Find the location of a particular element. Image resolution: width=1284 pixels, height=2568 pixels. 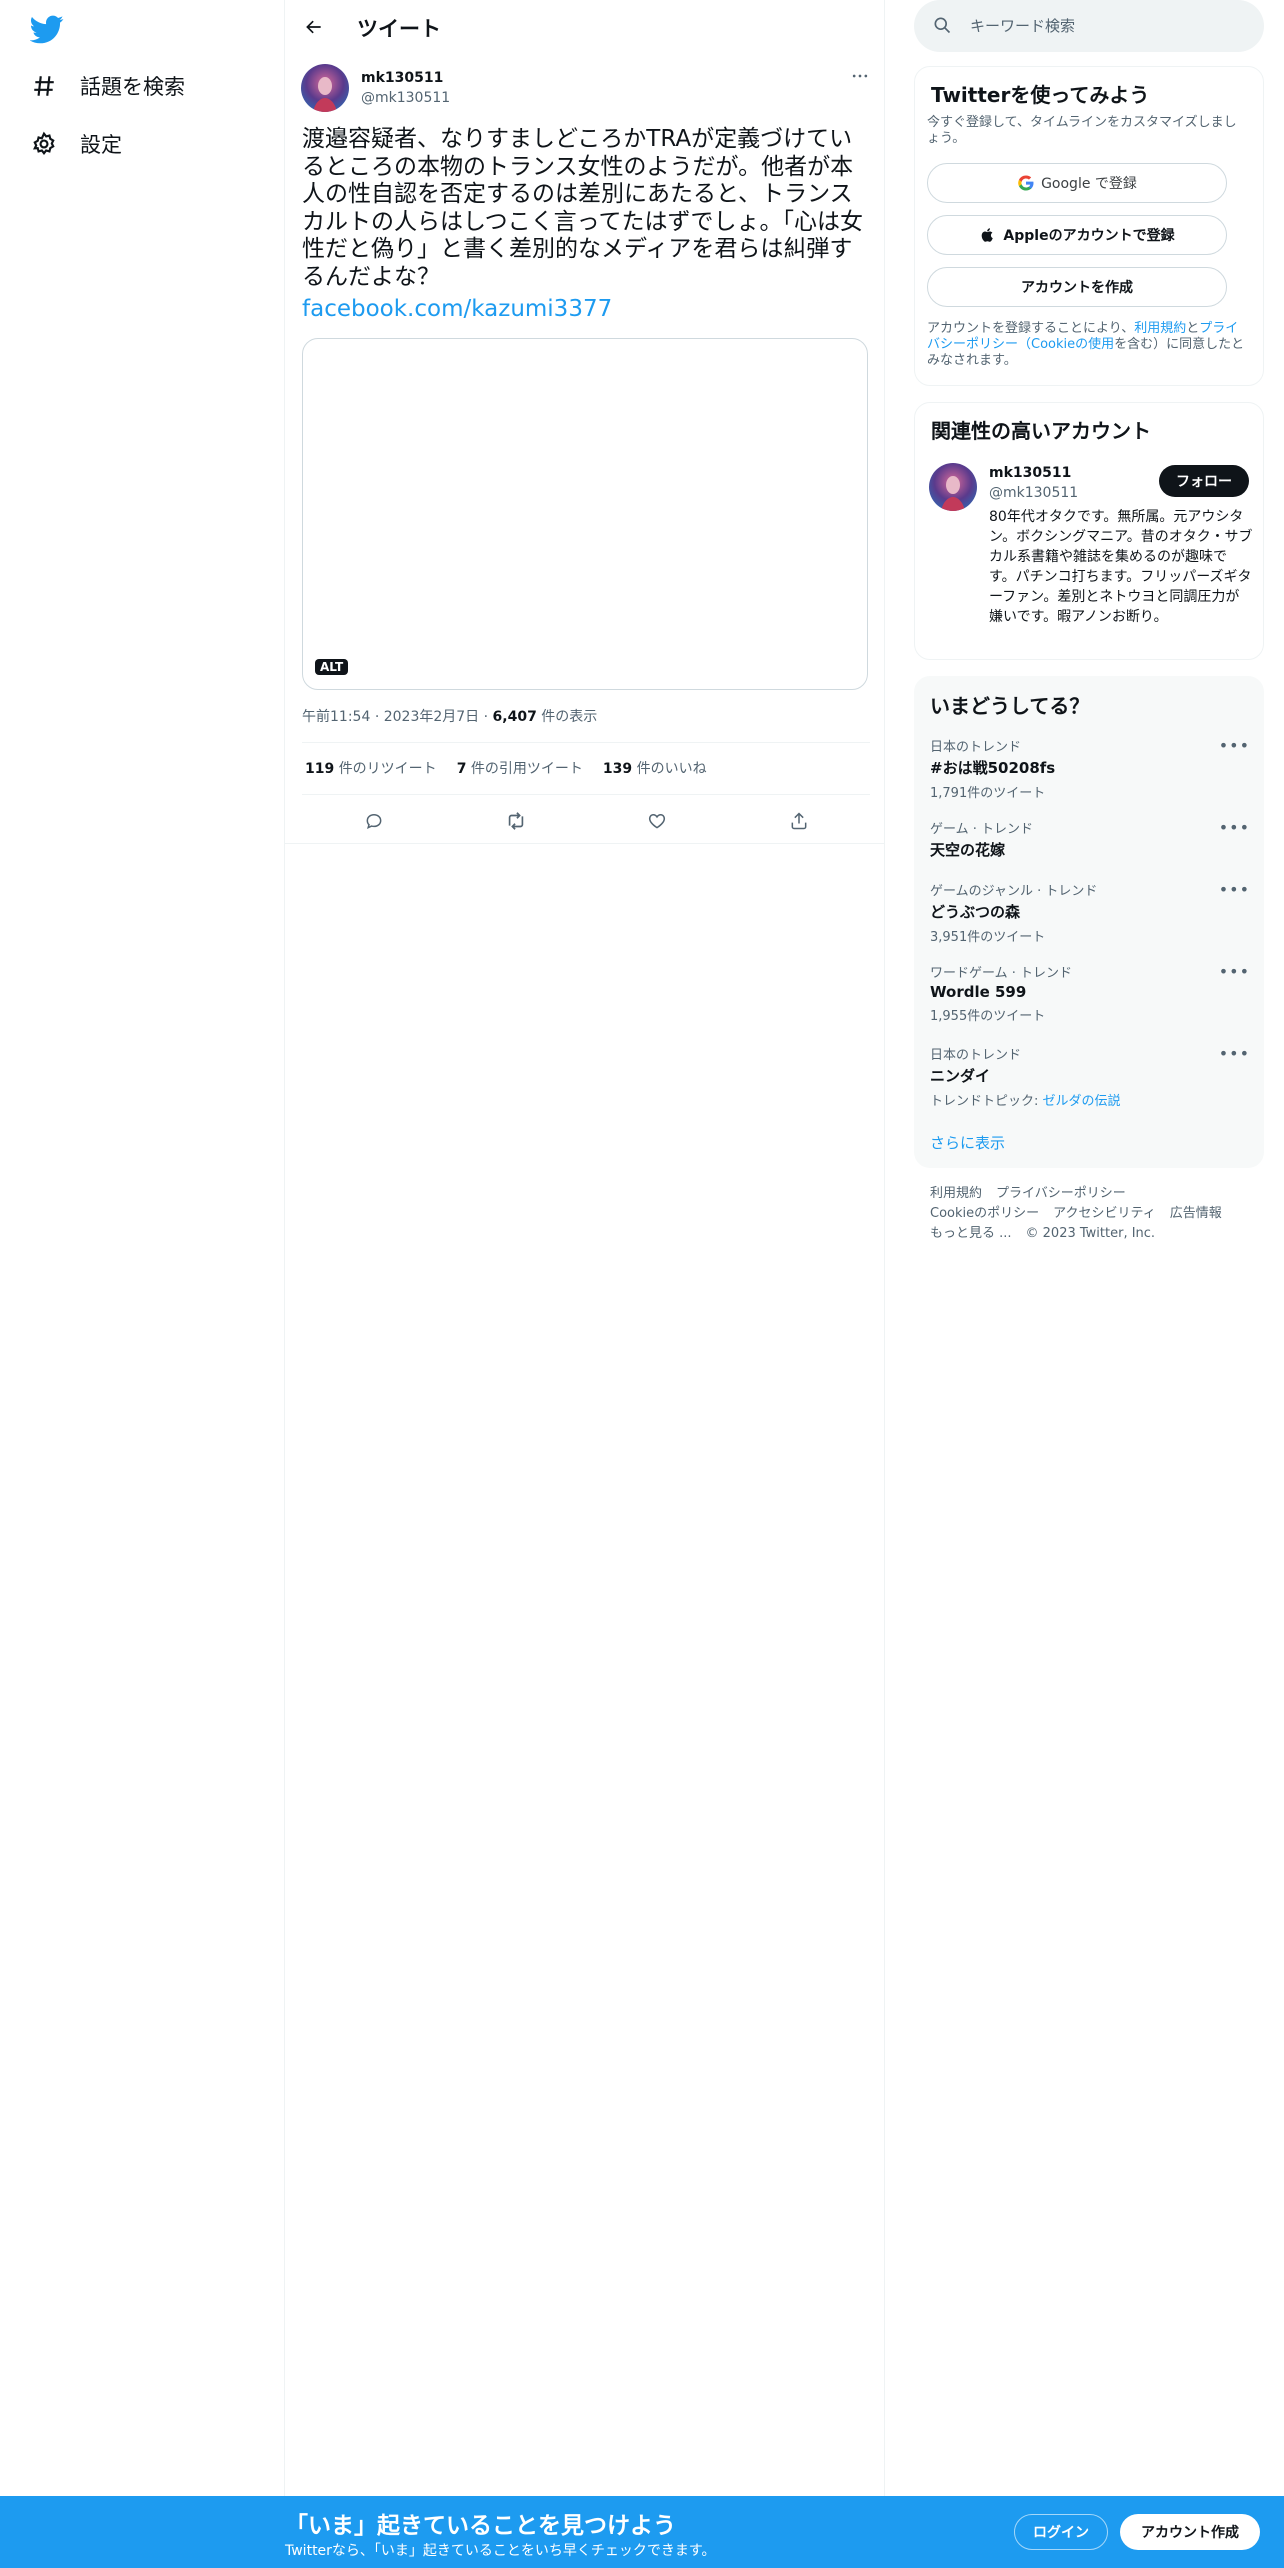

retweets-stat: 119 件のリツイート is located at coordinates (371, 768).